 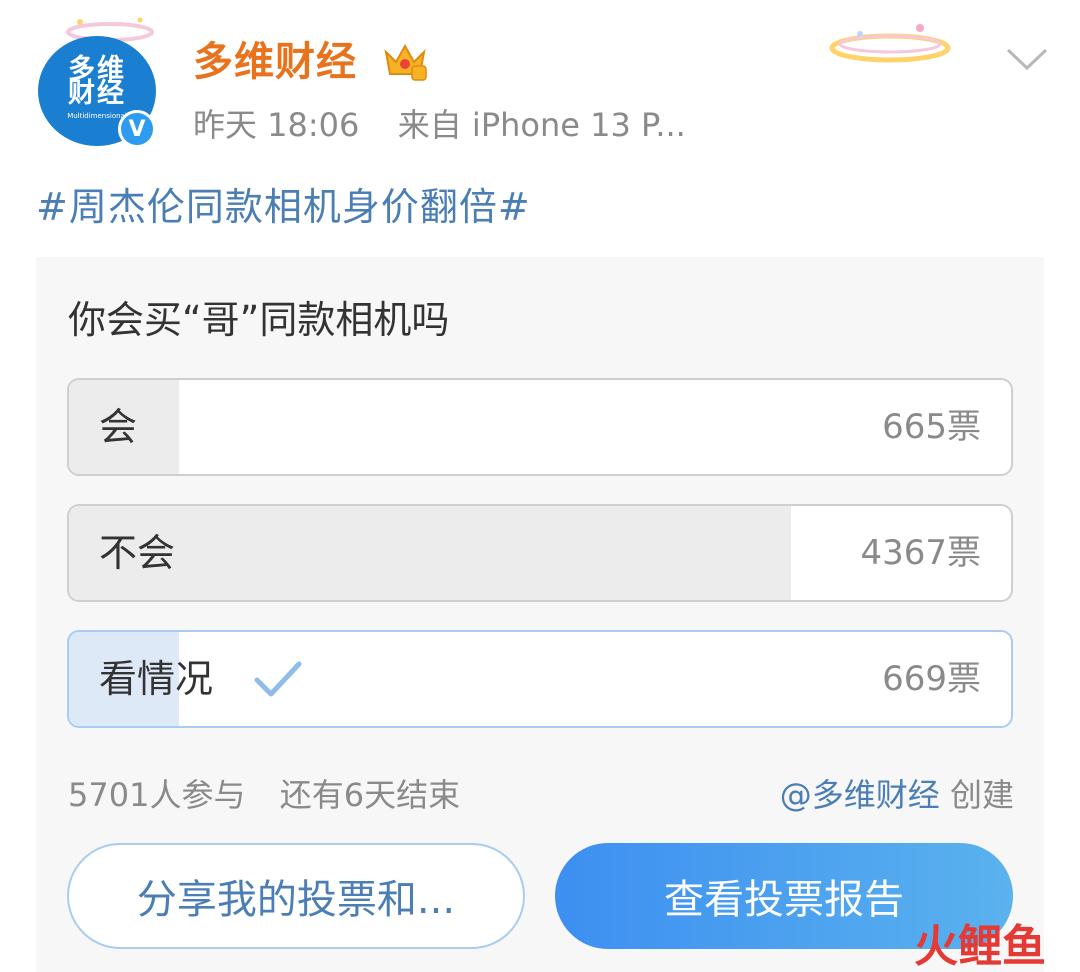 I want to click on avatar-text-bottom: 财经, so click(x=97, y=93).